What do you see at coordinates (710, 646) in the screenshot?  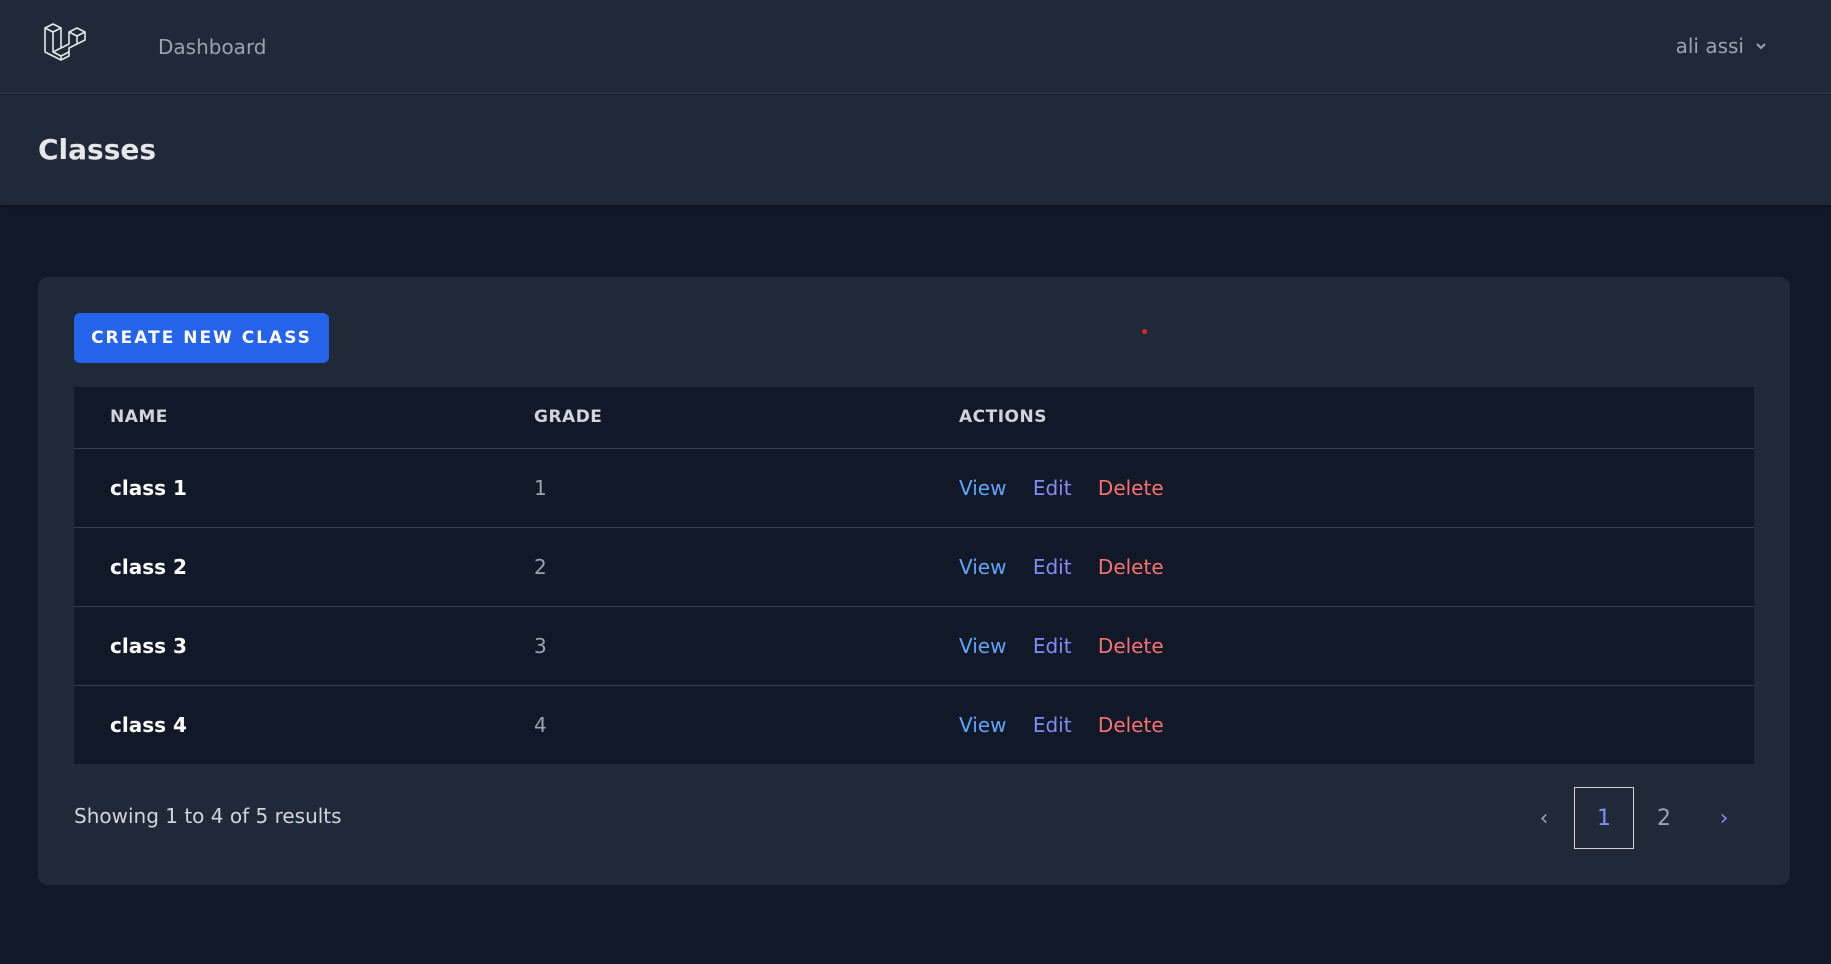 I see `class-grade: 3` at bounding box center [710, 646].